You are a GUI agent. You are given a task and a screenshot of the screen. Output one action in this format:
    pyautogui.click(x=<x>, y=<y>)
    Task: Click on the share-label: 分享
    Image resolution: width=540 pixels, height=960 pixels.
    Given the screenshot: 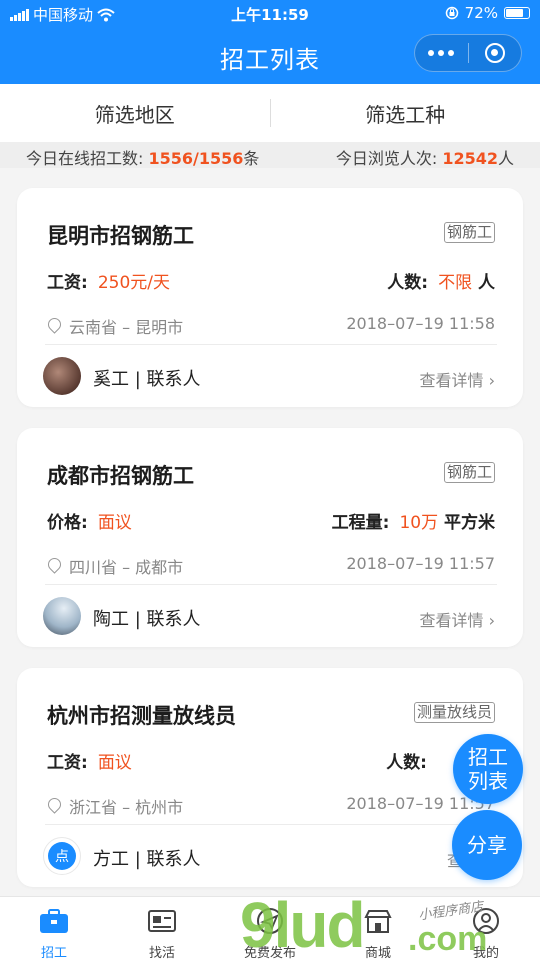 What is the action you would take?
    pyautogui.click(x=487, y=845)
    